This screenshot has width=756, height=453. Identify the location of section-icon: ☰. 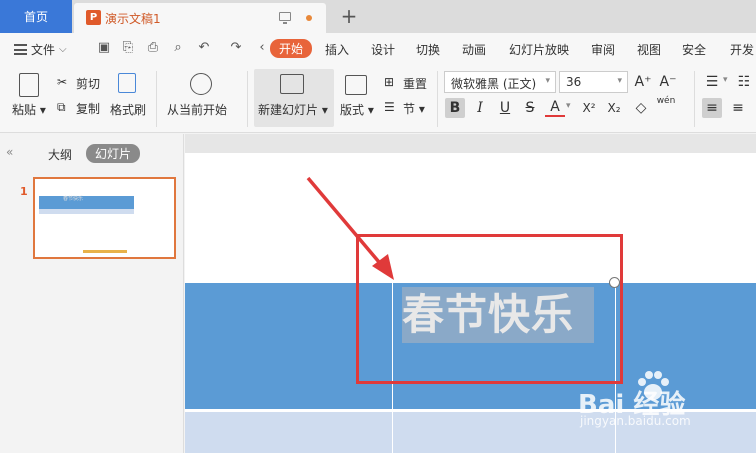
(389, 107).